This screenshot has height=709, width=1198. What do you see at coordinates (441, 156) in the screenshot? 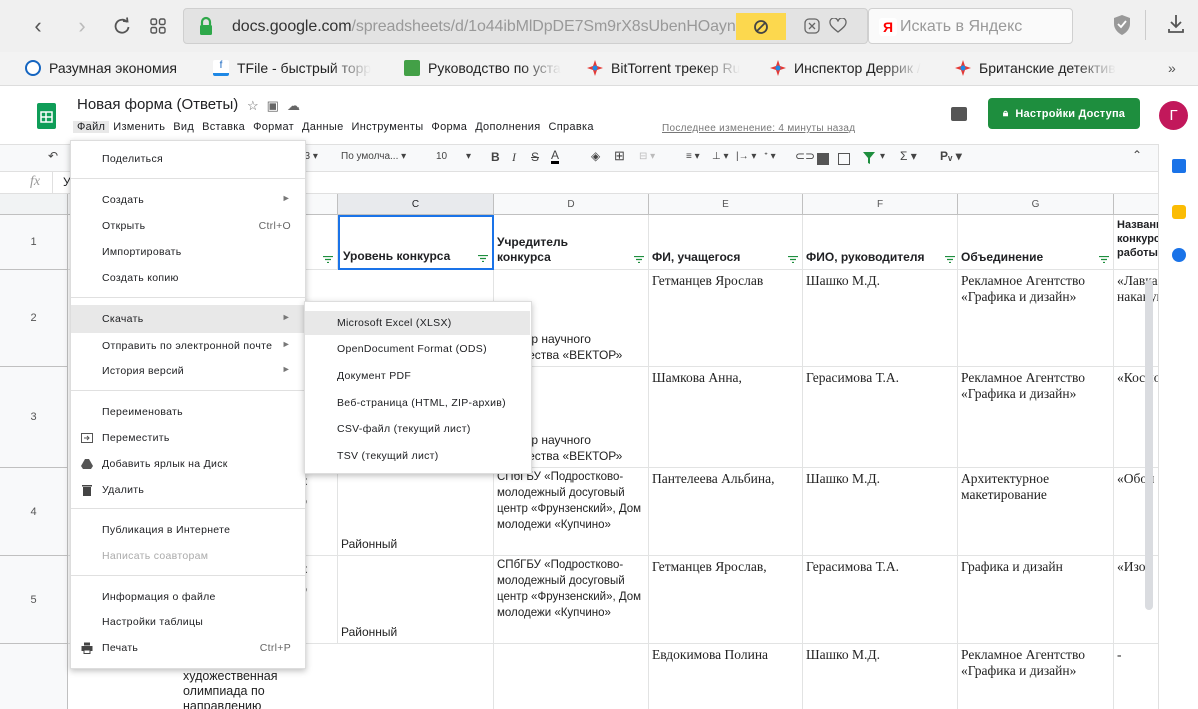
I see `font-size-select: 10` at bounding box center [441, 156].